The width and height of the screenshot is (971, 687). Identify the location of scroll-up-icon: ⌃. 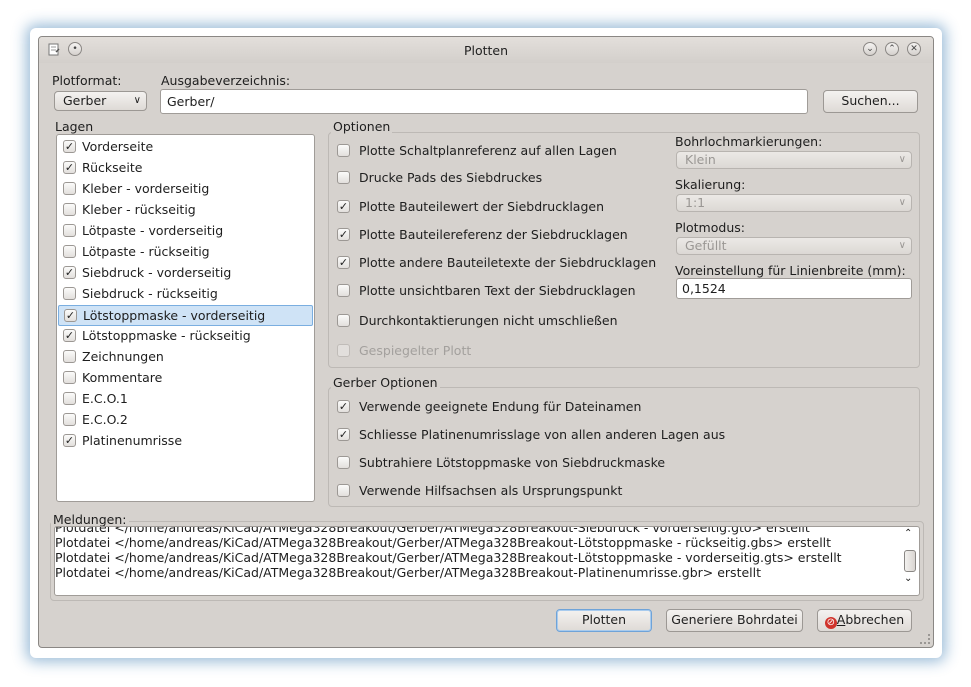
(908, 533).